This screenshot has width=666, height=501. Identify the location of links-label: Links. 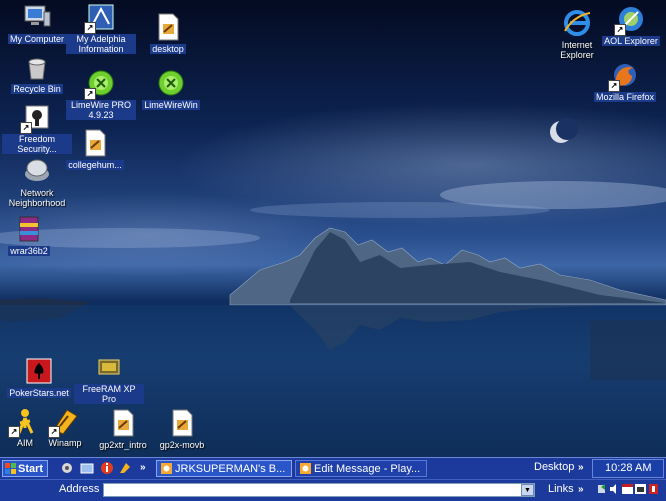
(561, 489).